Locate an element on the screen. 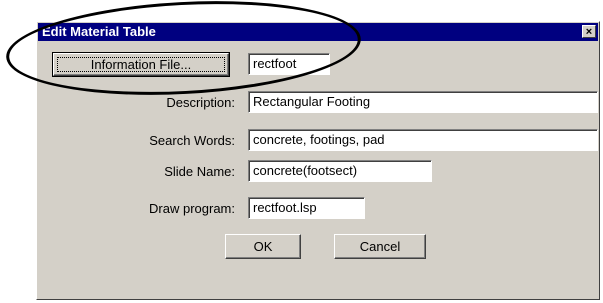  window-title: Edit Material Table is located at coordinates (99, 31).